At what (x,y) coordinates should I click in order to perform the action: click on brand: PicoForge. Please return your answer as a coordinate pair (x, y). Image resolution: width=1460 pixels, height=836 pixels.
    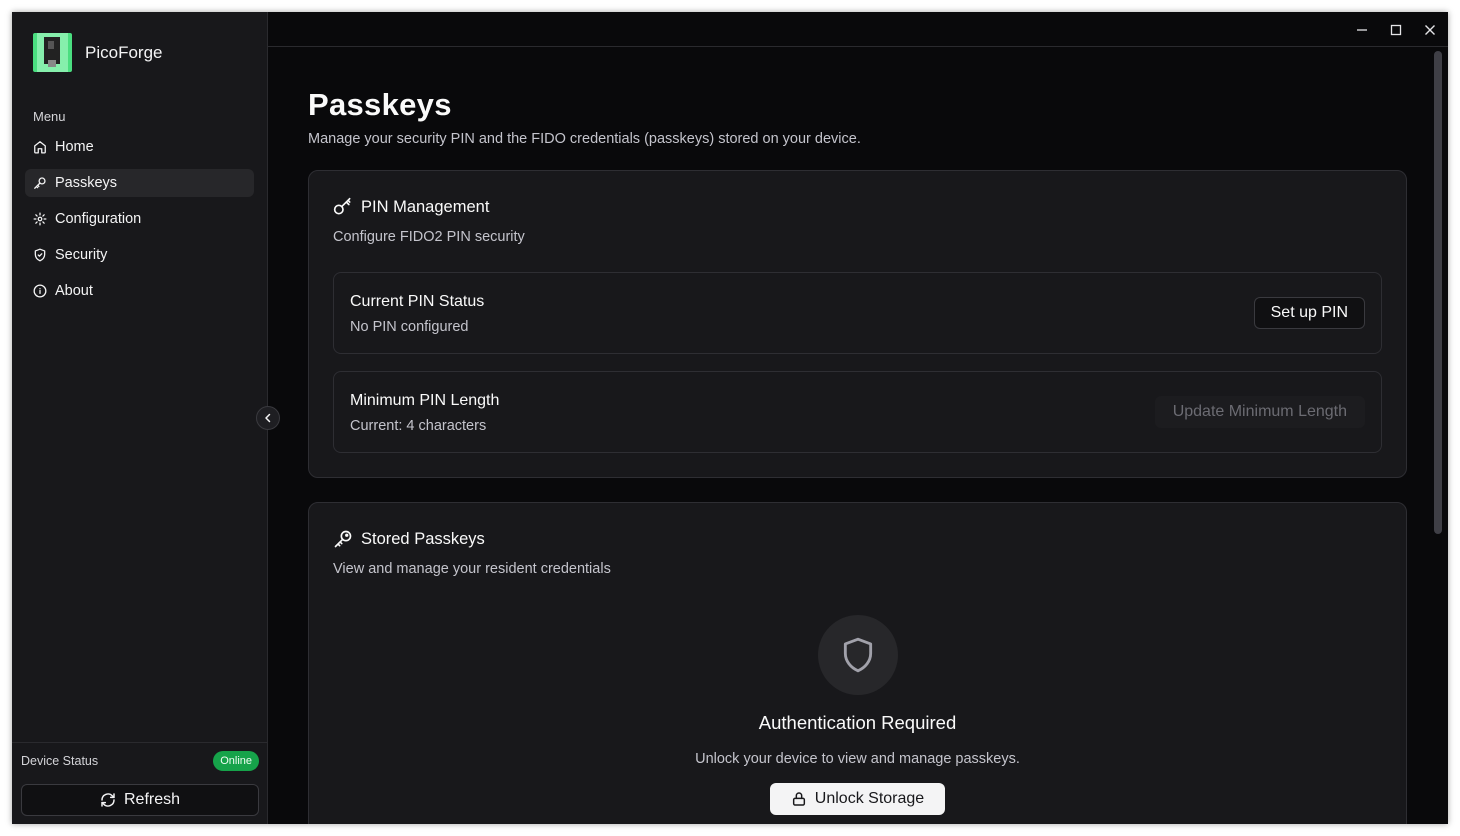
    Looking at the image, I should click on (97, 52).